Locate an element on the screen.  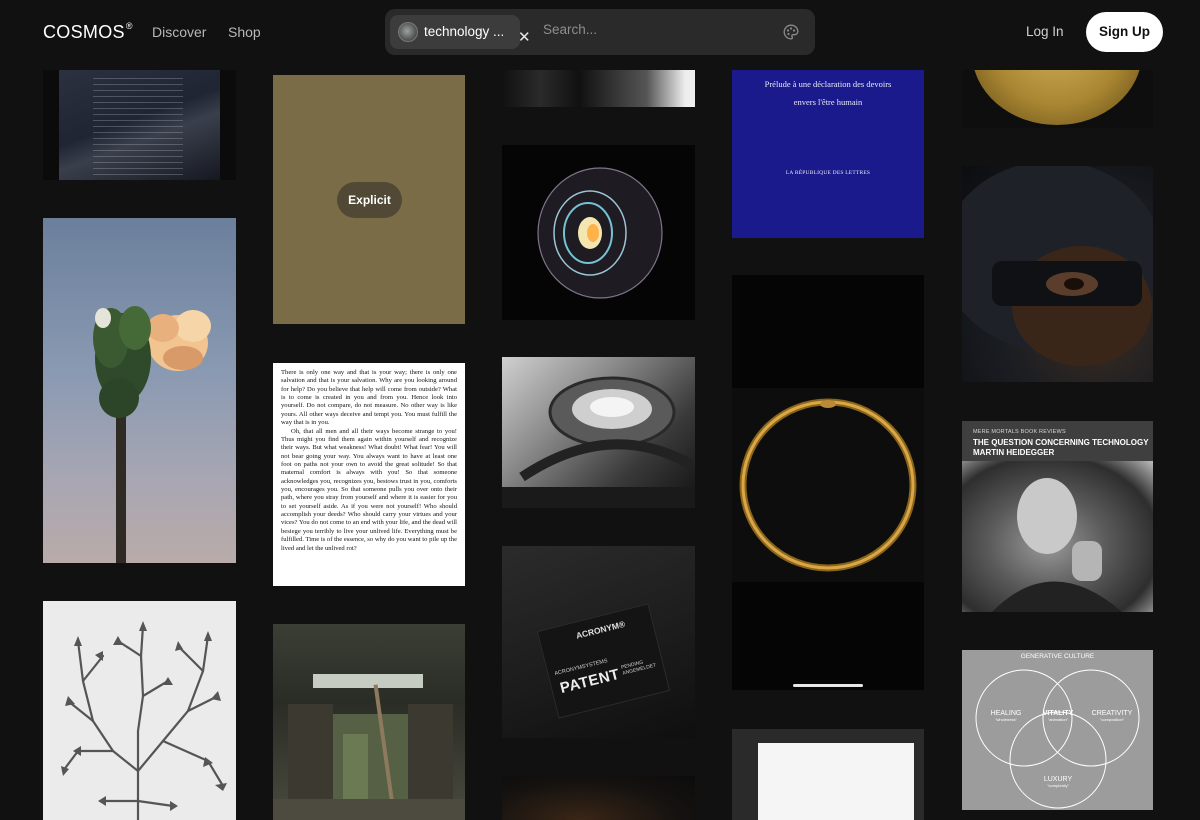
explicit-badge: Explicit is located at coordinates (369, 200).